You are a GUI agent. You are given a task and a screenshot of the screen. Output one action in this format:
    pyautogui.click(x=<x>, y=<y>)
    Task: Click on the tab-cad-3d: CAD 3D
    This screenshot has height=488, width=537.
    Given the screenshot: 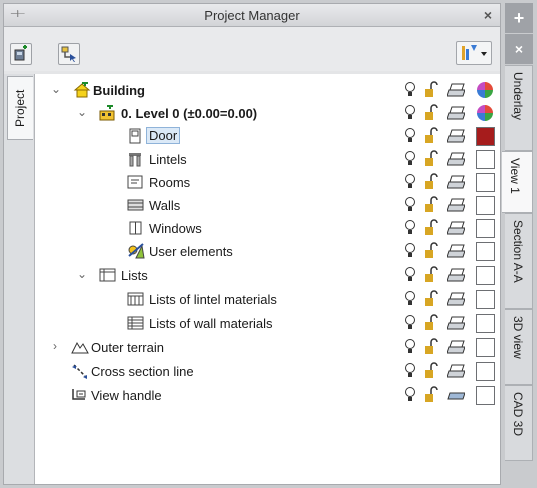 What is the action you would take?
    pyautogui.click(x=519, y=423)
    